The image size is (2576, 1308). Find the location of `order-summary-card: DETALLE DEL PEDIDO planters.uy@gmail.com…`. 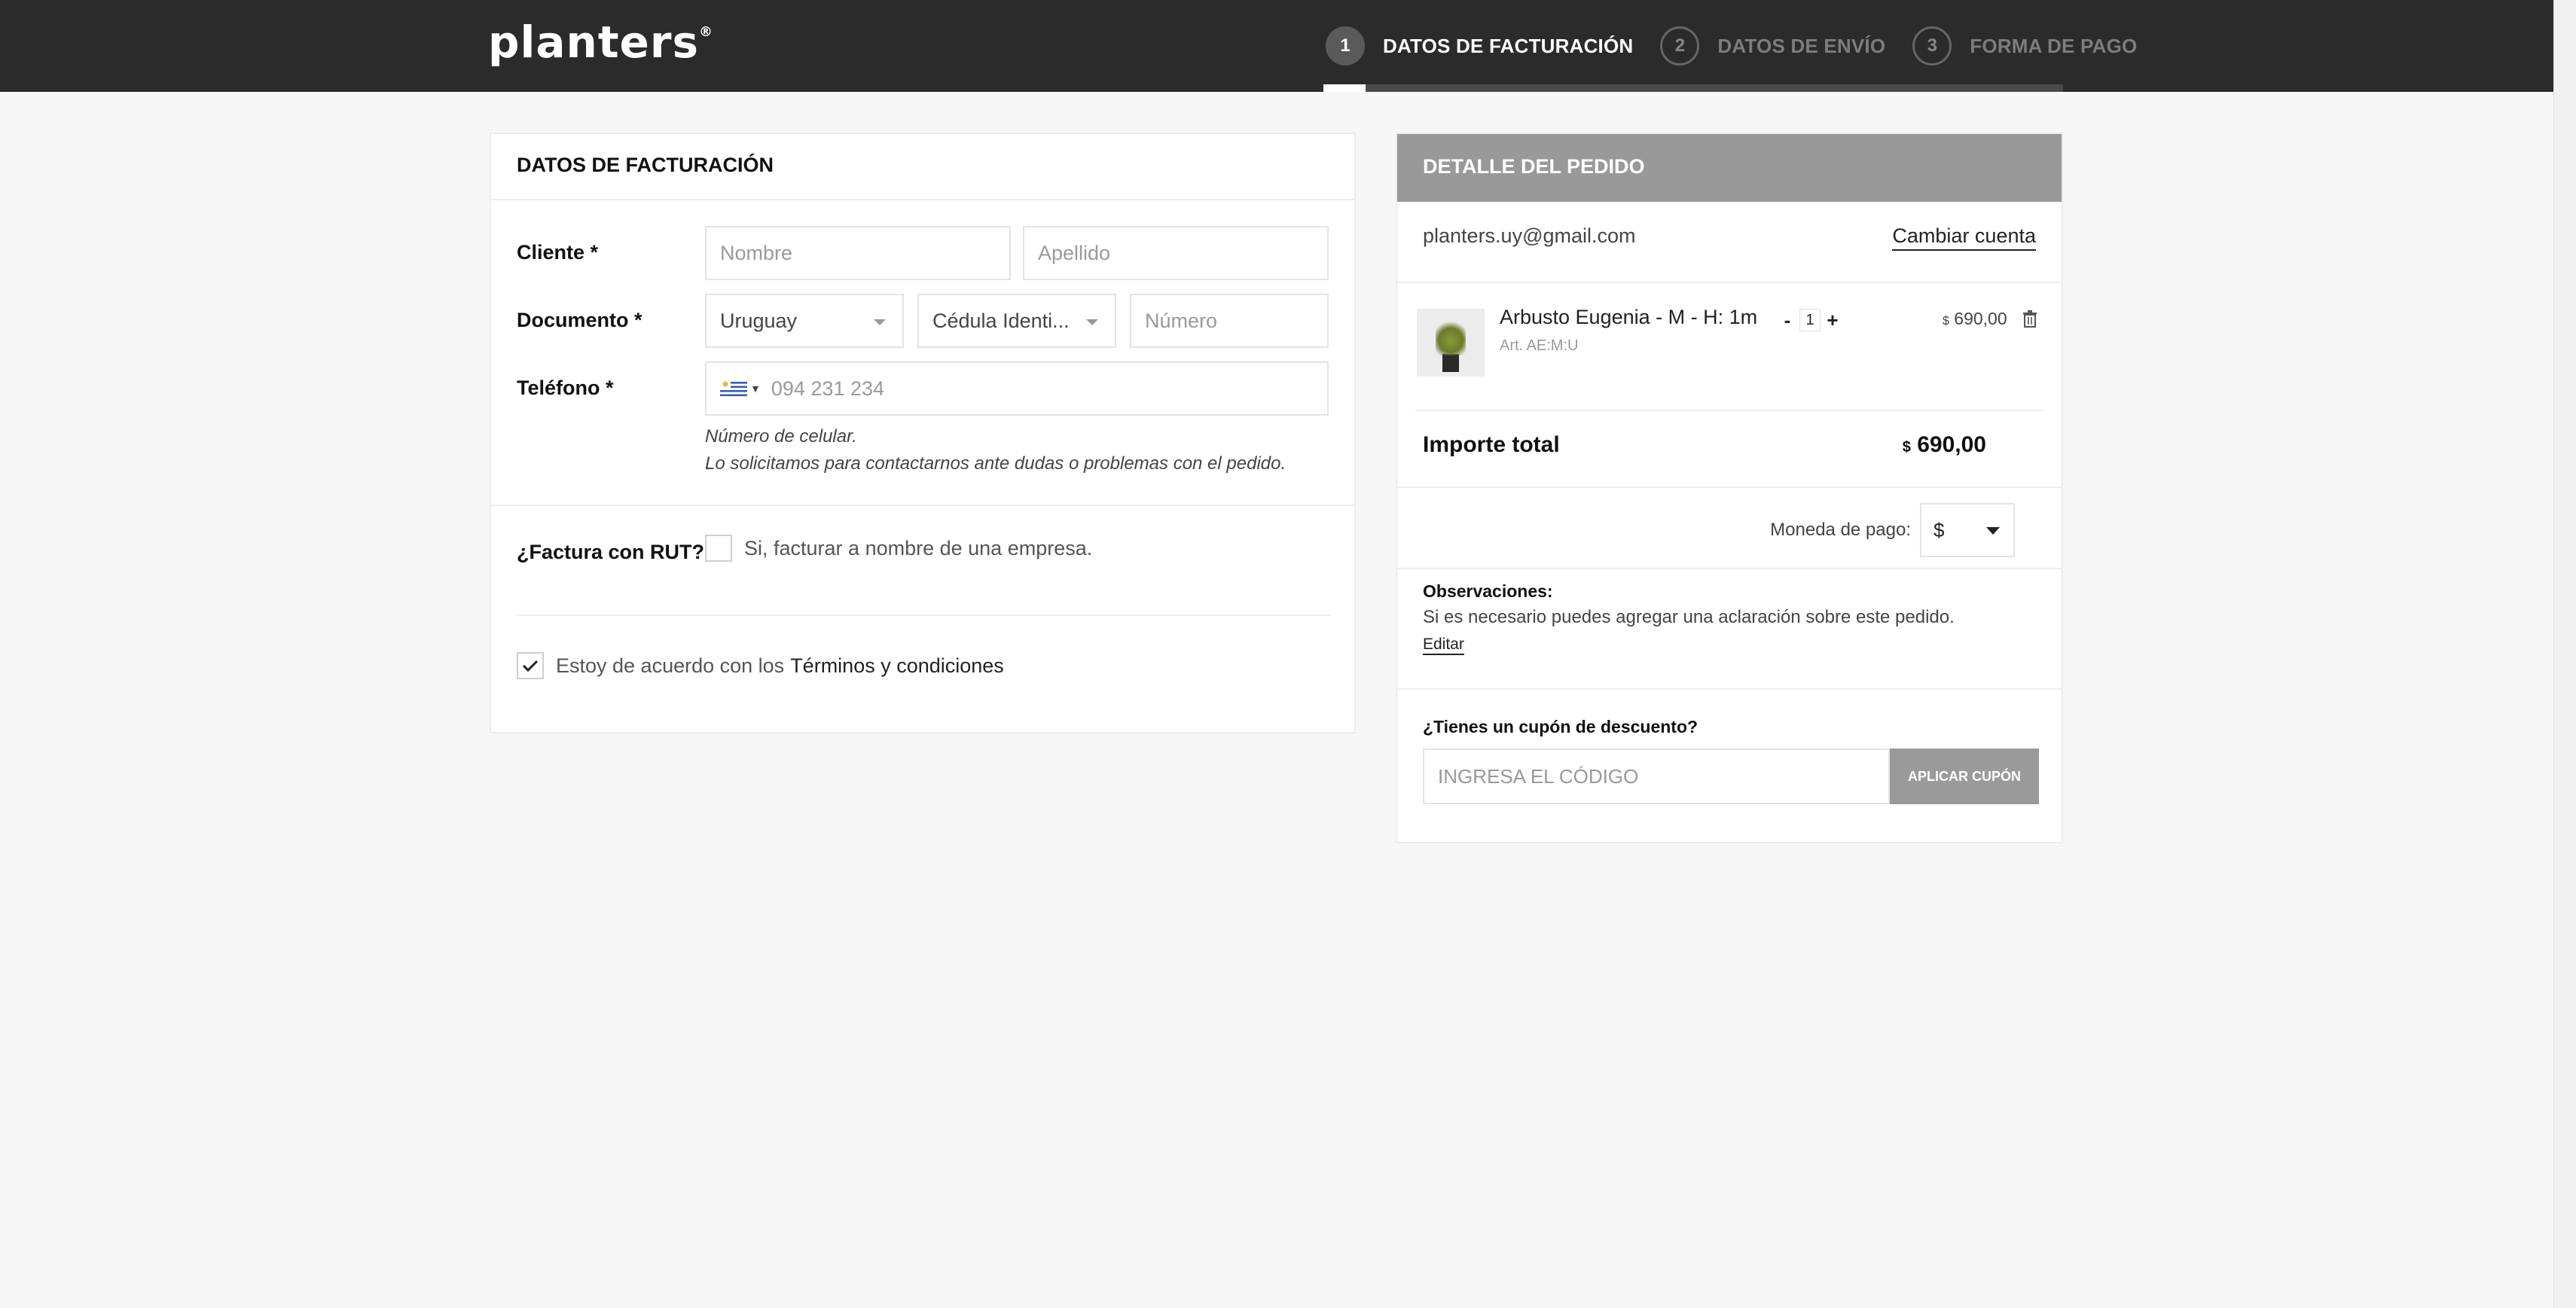

order-summary-card: DETALLE DEL PEDIDO planters.uy@gmail.com… is located at coordinates (1730, 488).